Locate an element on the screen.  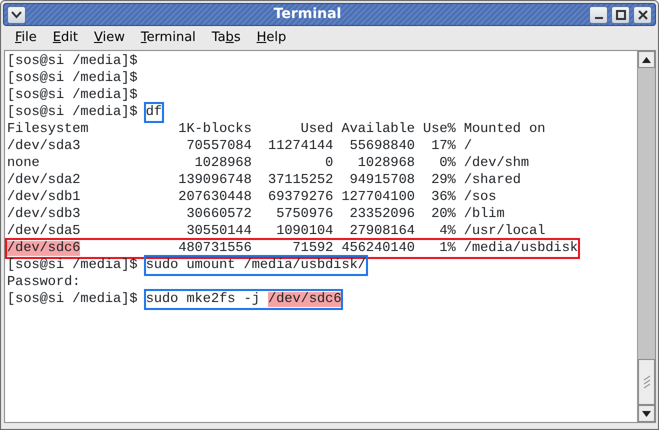
window-menu-button is located at coordinates (16, 15).